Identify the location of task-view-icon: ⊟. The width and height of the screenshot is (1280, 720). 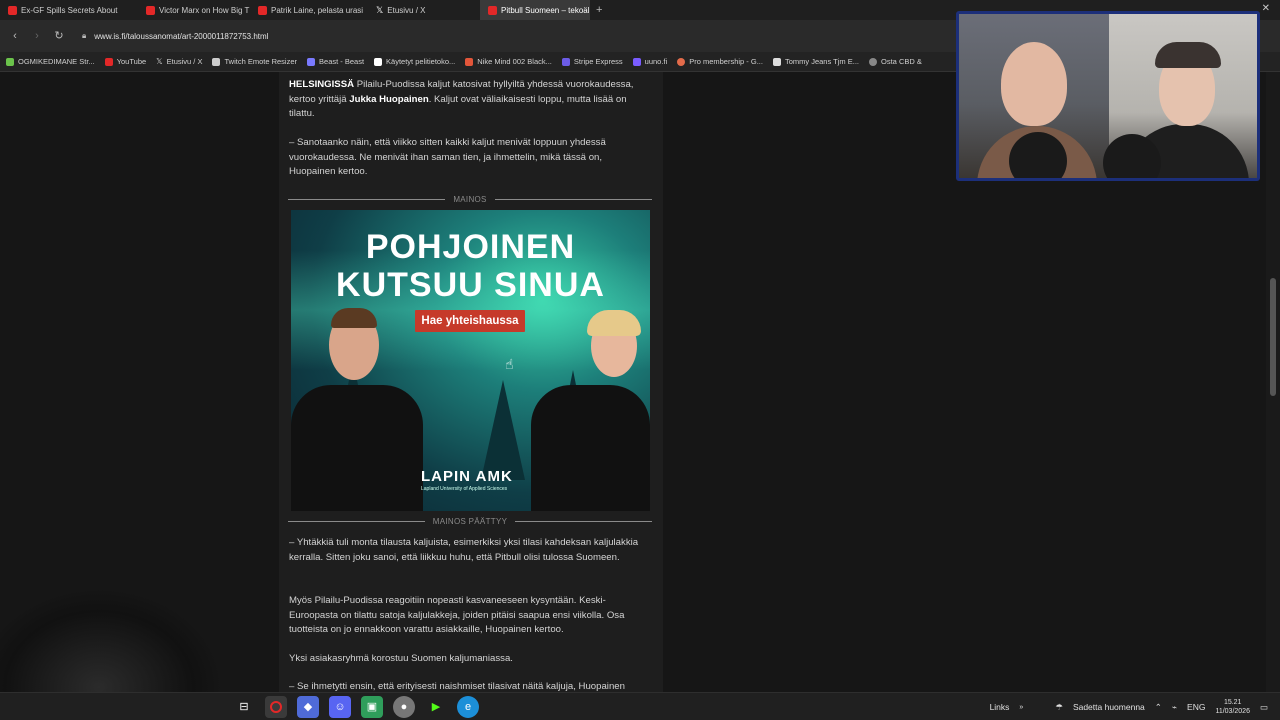
(244, 707).